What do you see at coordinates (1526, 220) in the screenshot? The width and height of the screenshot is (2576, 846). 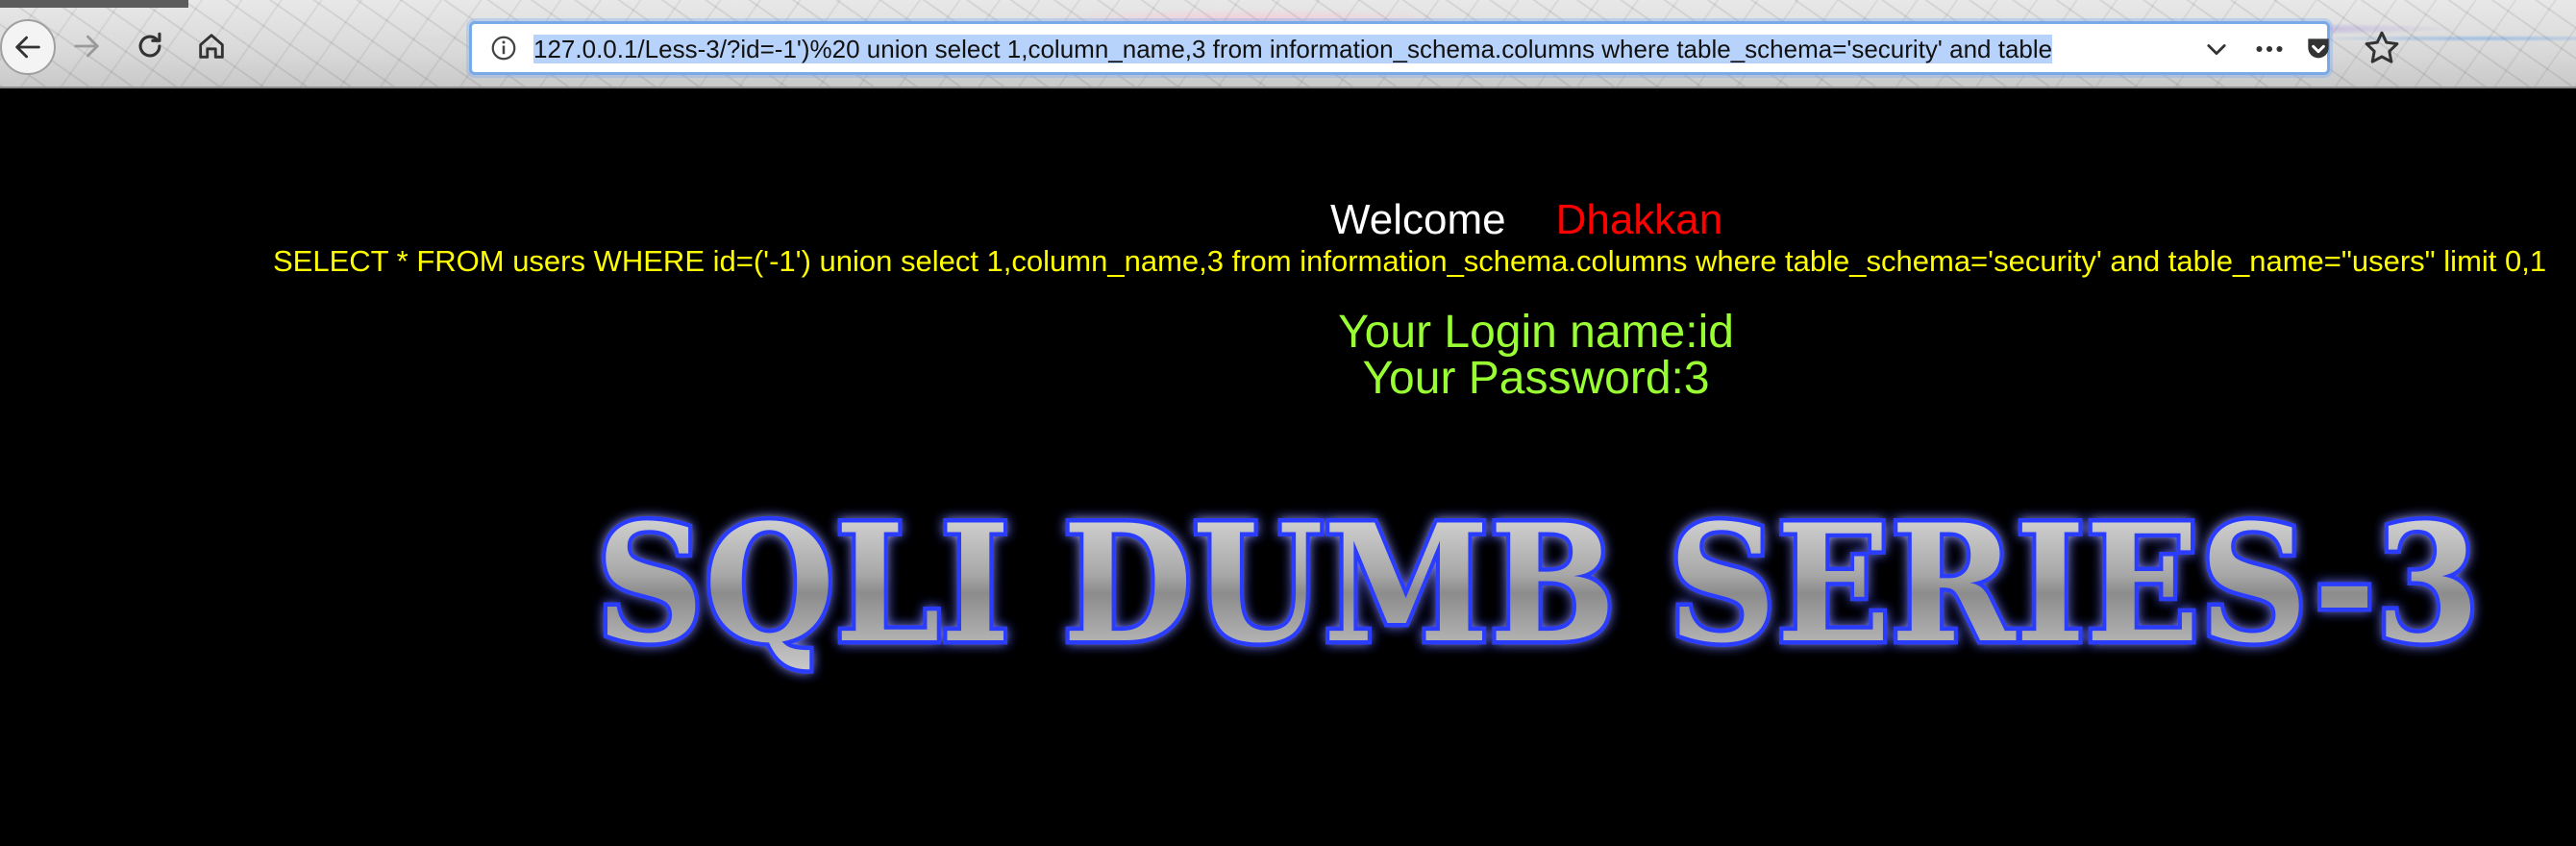 I see `welcome-line: Welcome Dhakkan` at bounding box center [1526, 220].